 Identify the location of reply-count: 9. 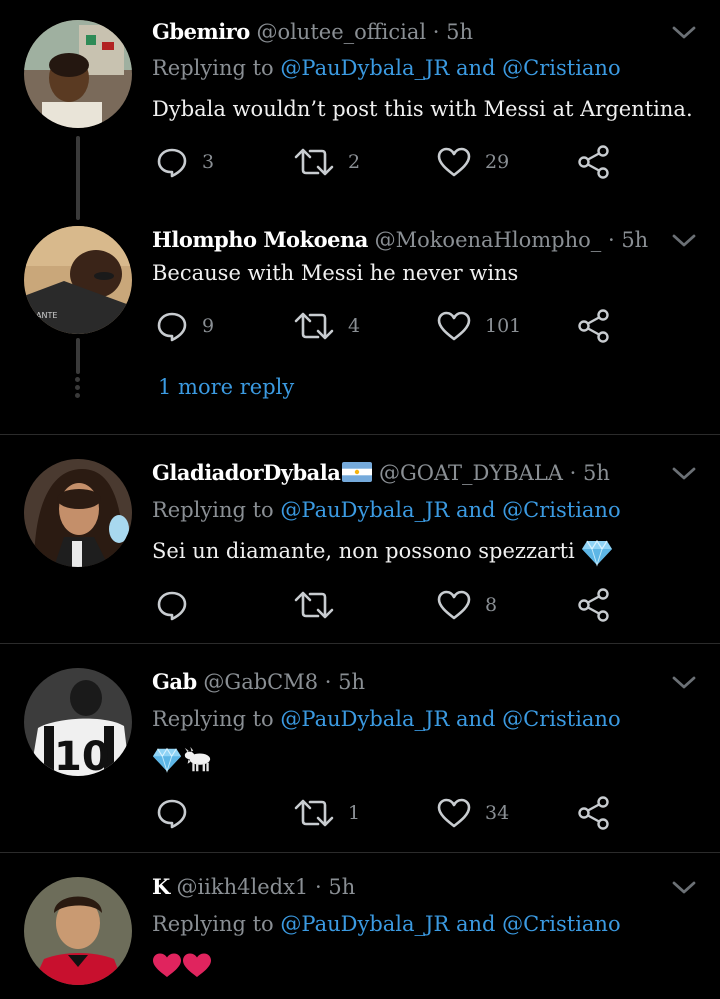
(208, 326).